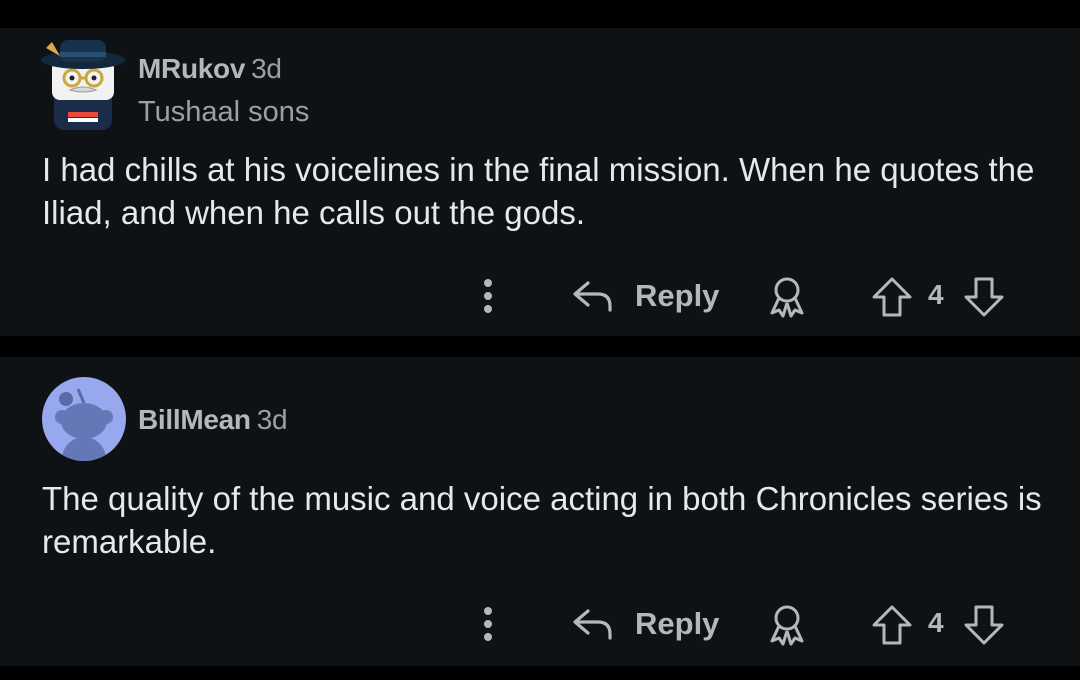  I want to click on username: BillMean 3d, so click(213, 420).